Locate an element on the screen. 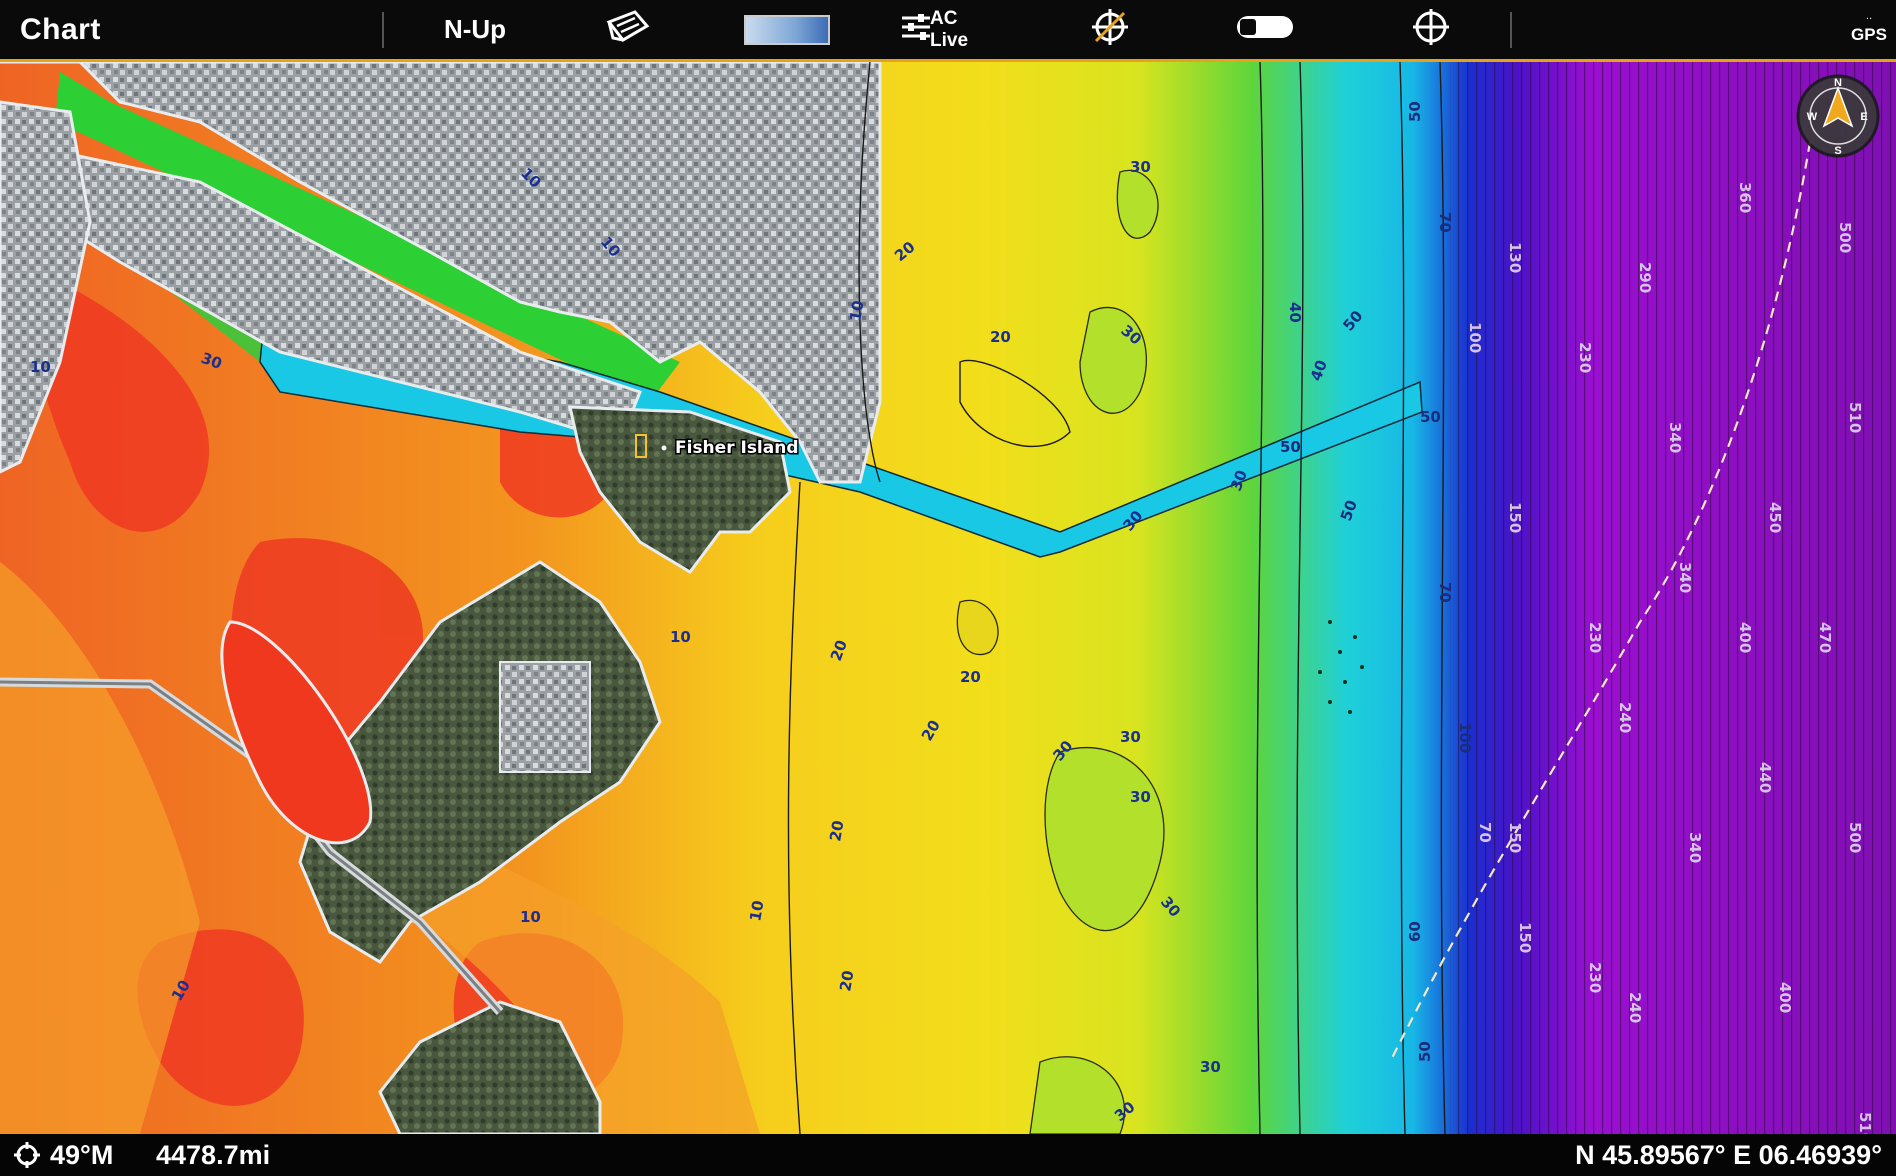  color-palette-swatch is located at coordinates (787, 29).